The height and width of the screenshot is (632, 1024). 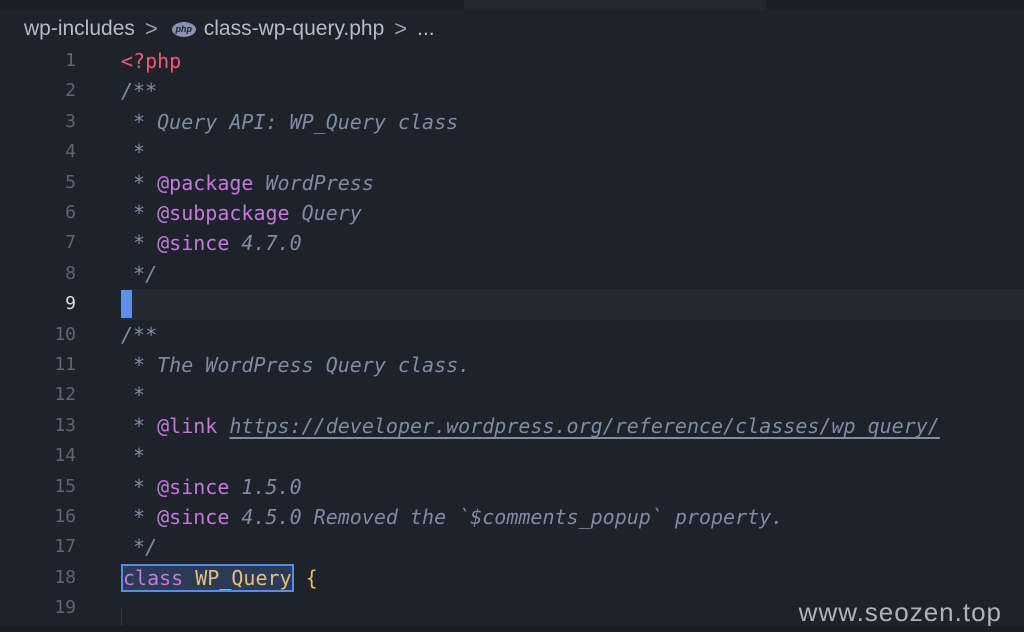 What do you see at coordinates (512, 456) in the screenshot?
I see `code-line: 14 *` at bounding box center [512, 456].